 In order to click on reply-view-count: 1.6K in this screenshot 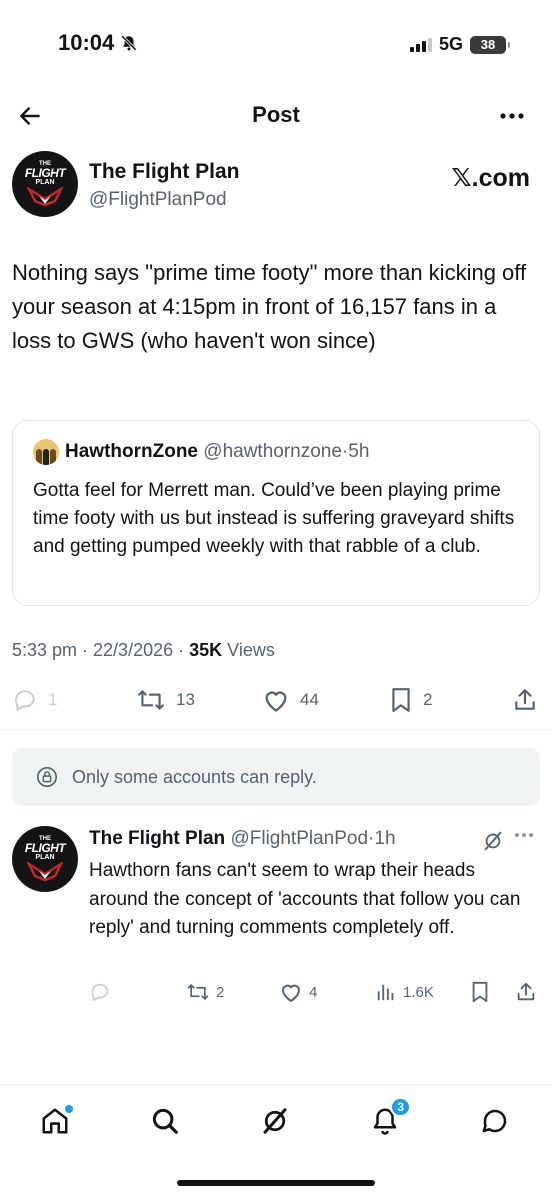, I will do `click(418, 992)`.